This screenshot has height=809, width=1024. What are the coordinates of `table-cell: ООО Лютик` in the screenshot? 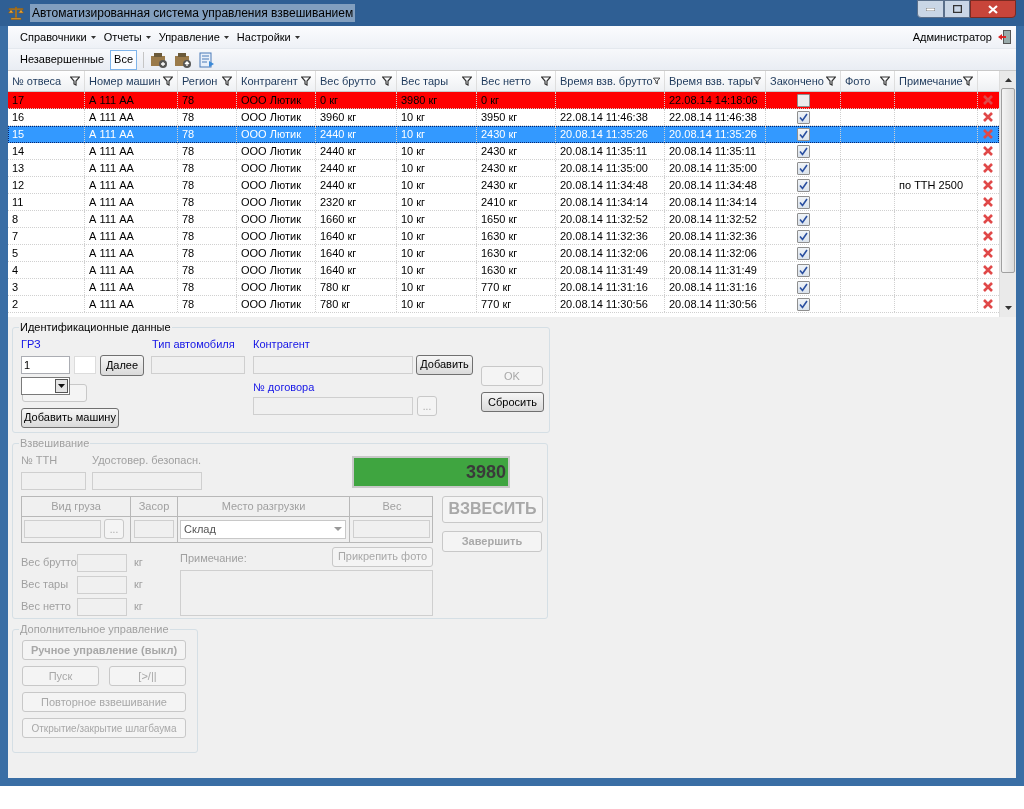 It's located at (276, 185).